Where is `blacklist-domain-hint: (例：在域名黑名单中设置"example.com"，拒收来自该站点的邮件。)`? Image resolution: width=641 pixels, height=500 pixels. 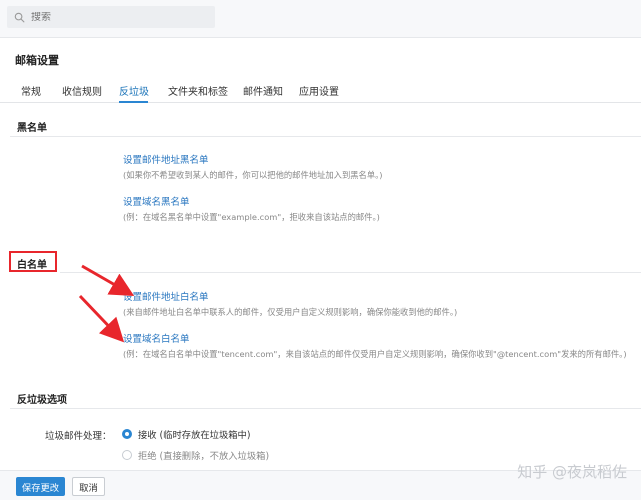
blacklist-domain-hint: (例：在域名黑名单中设置"example.com"，拒收来自该站点的邮件。) is located at coordinates (251, 217).